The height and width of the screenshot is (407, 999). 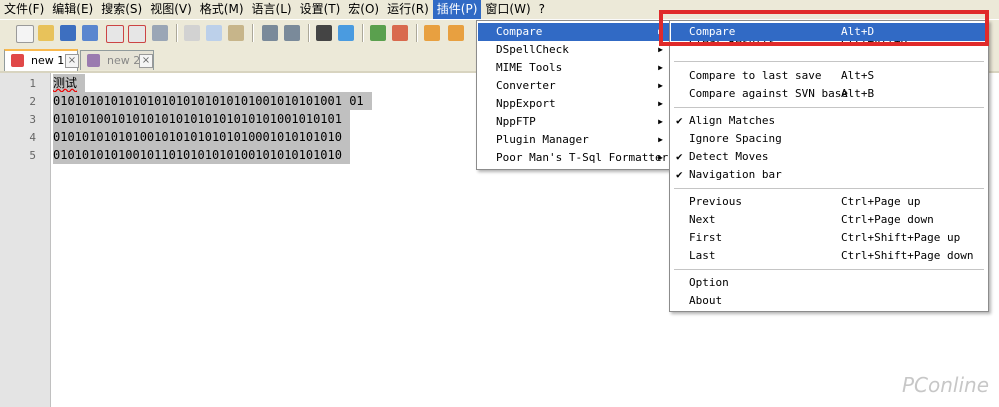 I want to click on menu-item-first: First Ctrl+Shift+Page up, so click(x=829, y=238).